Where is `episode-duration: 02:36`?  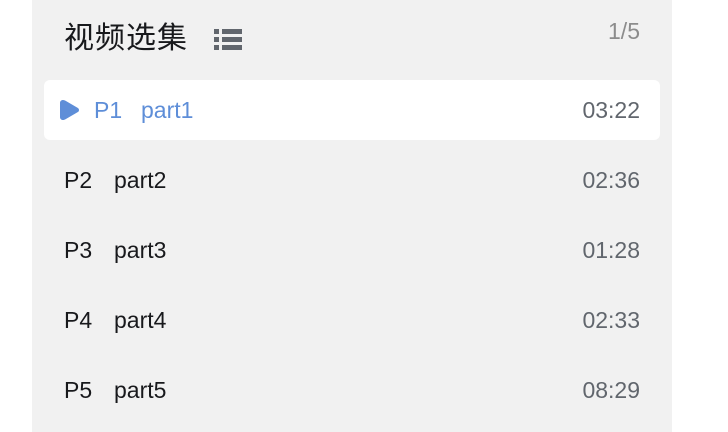 episode-duration: 02:36 is located at coordinates (611, 180).